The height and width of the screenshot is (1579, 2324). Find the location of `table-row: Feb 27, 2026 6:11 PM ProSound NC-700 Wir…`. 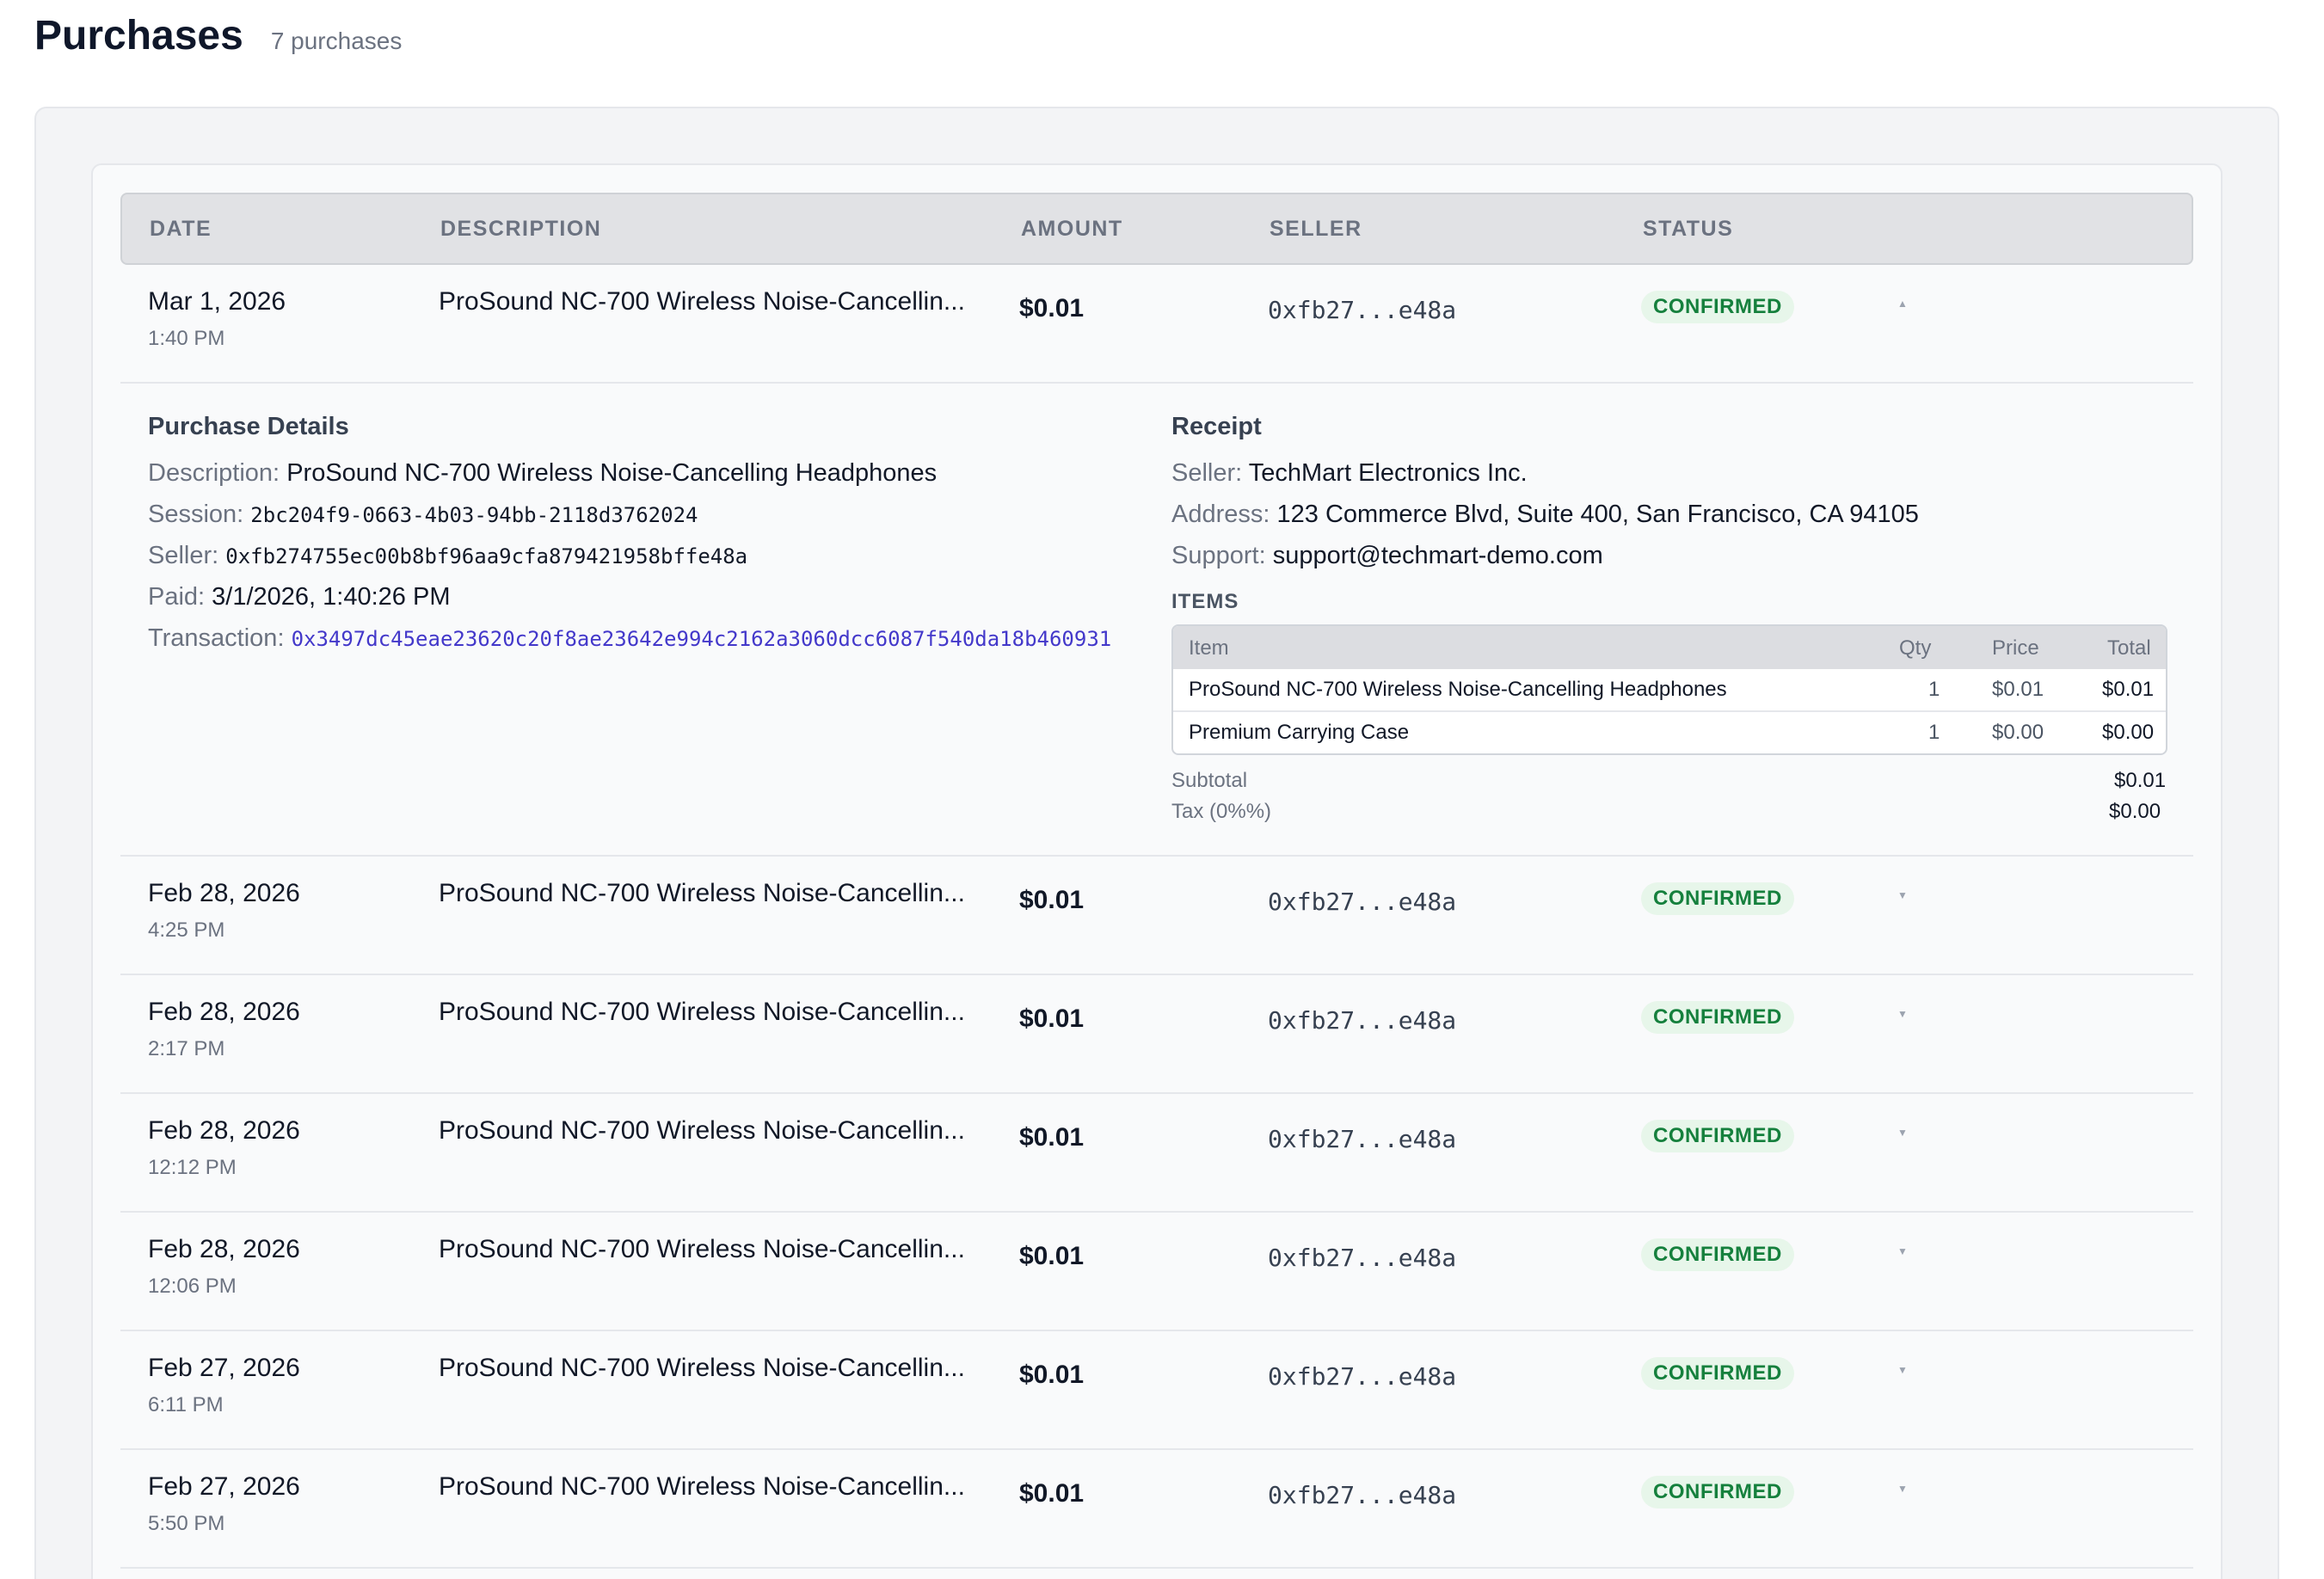

table-row: Feb 27, 2026 6:11 PM ProSound NC-700 Wir… is located at coordinates (1156, 1390).